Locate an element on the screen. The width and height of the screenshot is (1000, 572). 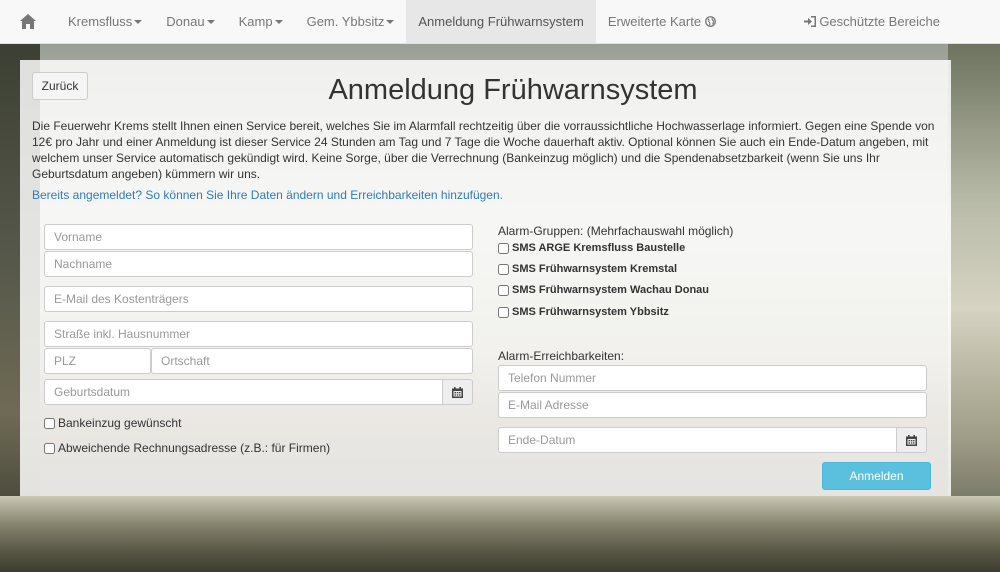
payer-email-input is located at coordinates (258, 299).